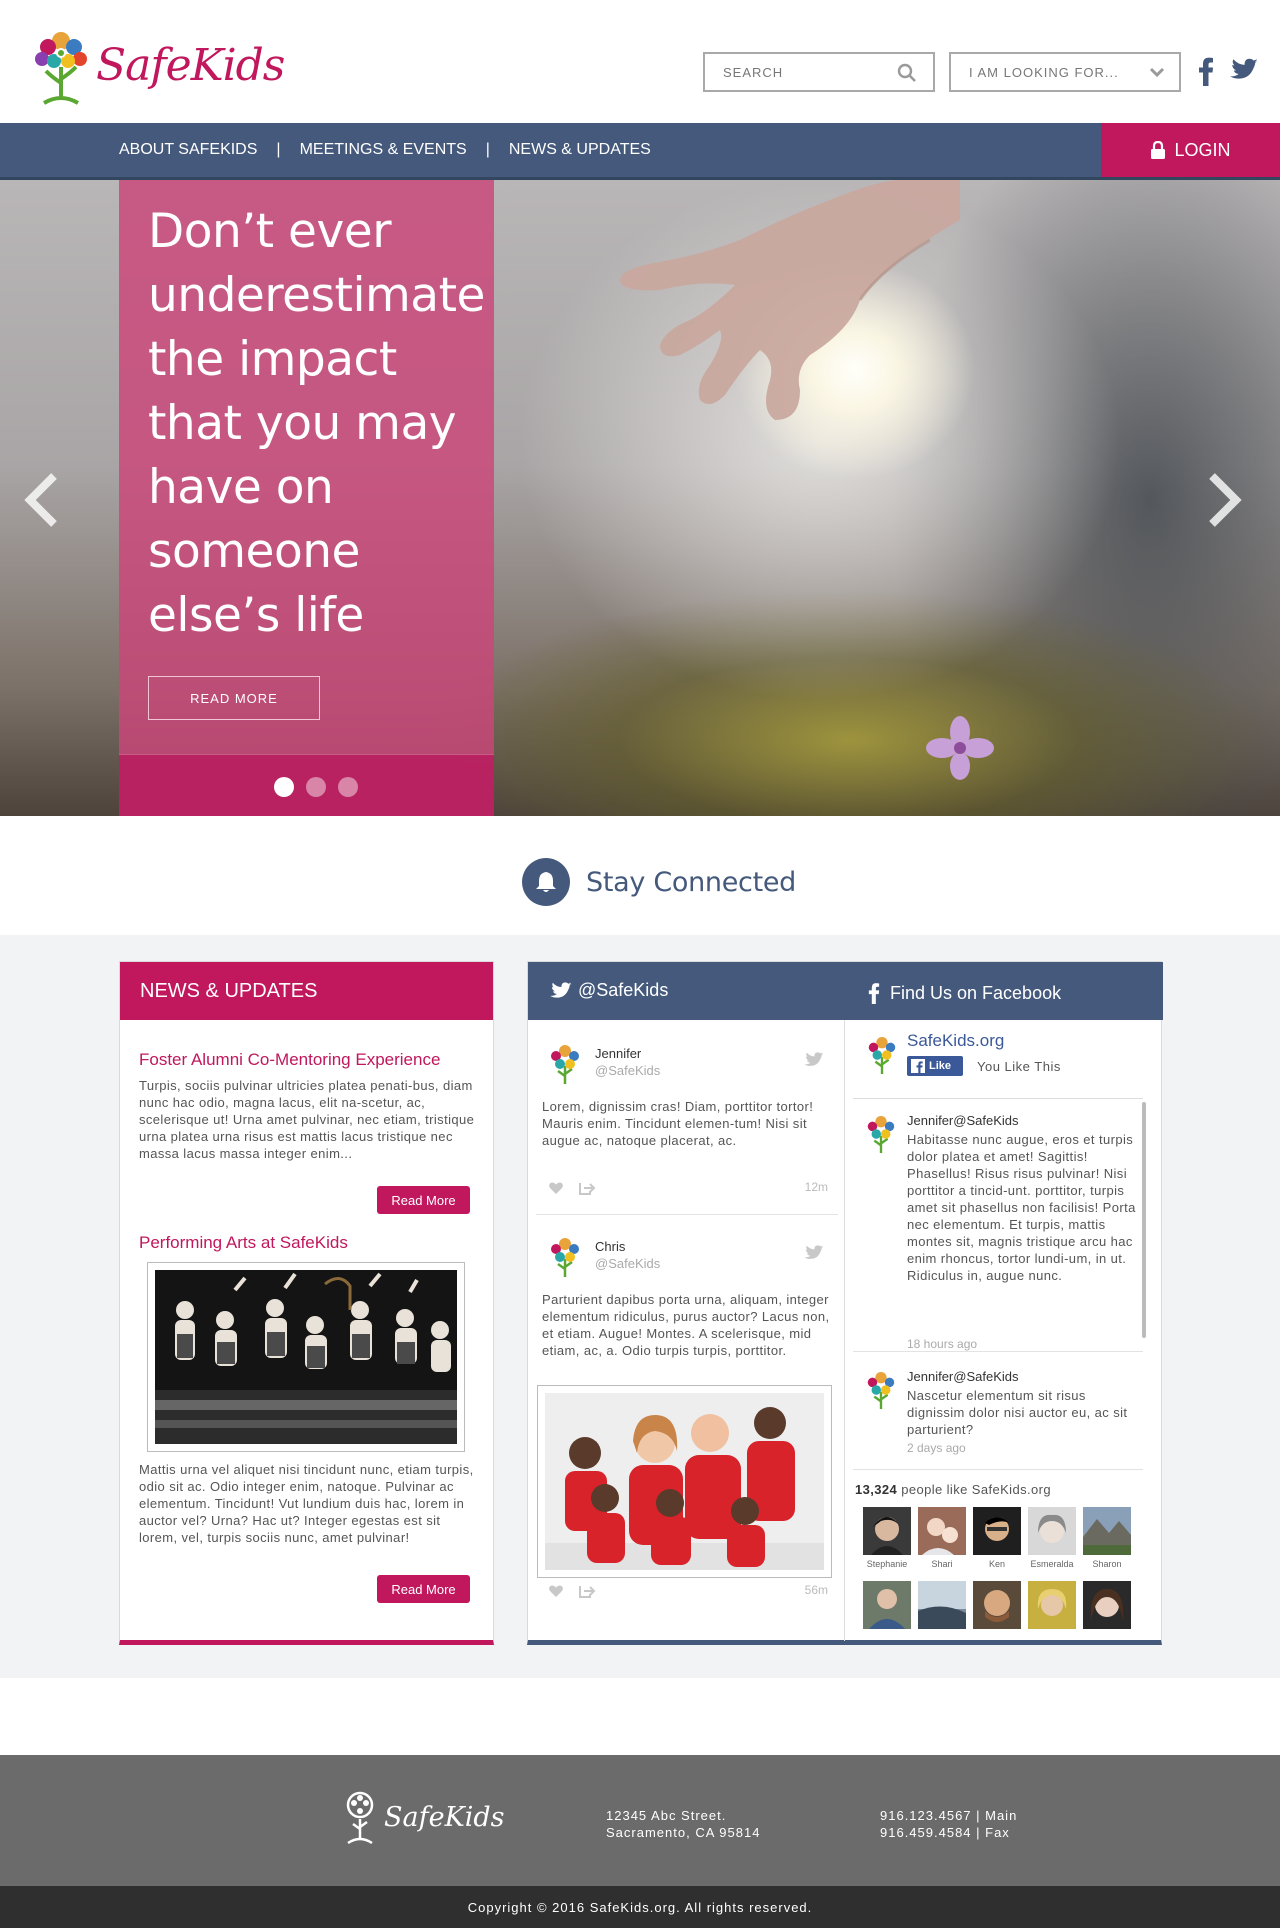 The image size is (1280, 1928). Describe the element at coordinates (955, 1041) in the screenshot. I see `facebook-page-name: SafeKids.org` at that location.